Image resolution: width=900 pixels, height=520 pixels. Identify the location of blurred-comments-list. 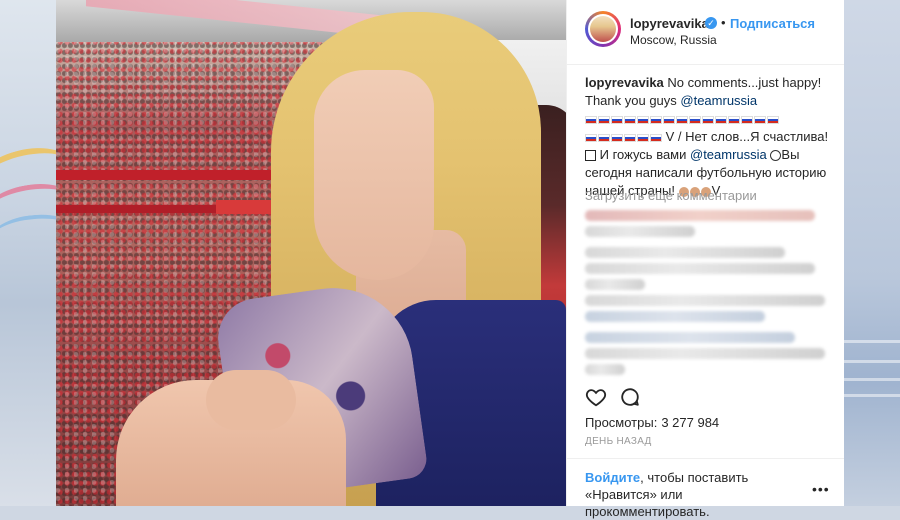
(710, 292).